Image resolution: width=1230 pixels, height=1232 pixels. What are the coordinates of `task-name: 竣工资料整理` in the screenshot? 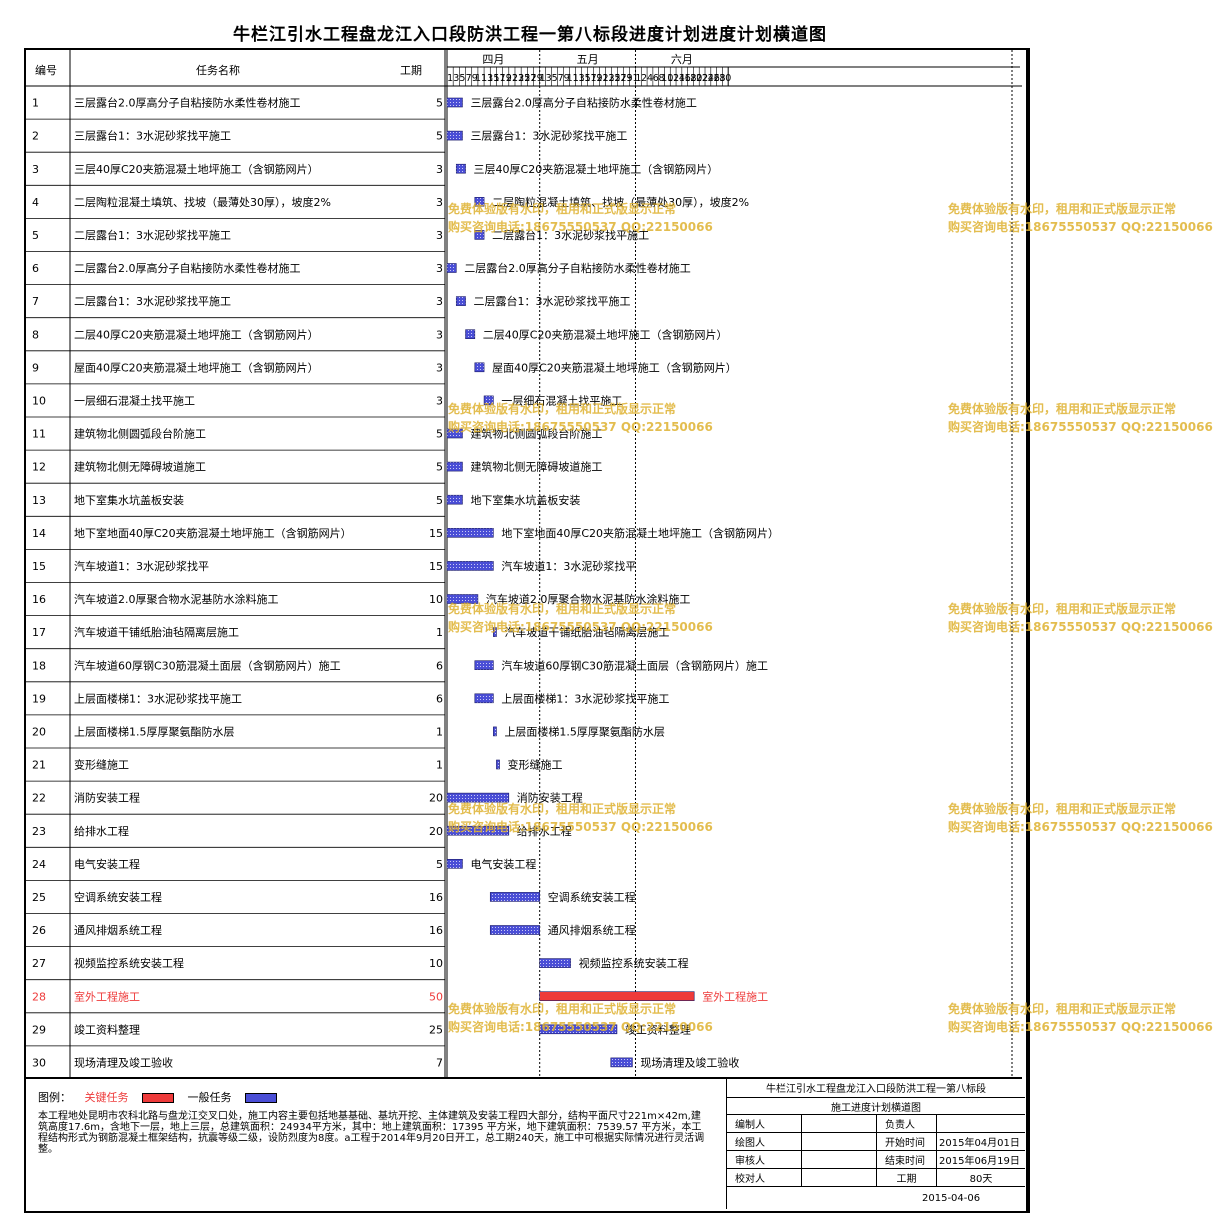 It's located at (107, 1029).